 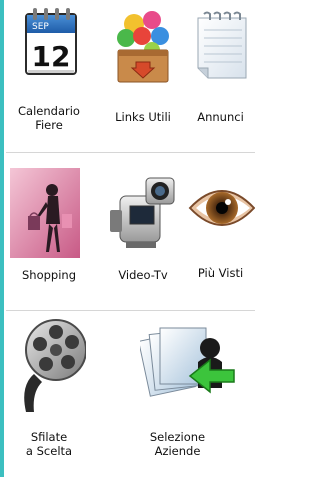 What do you see at coordinates (49, 118) in the screenshot?
I see `tile-label: Calendario Fiere` at bounding box center [49, 118].